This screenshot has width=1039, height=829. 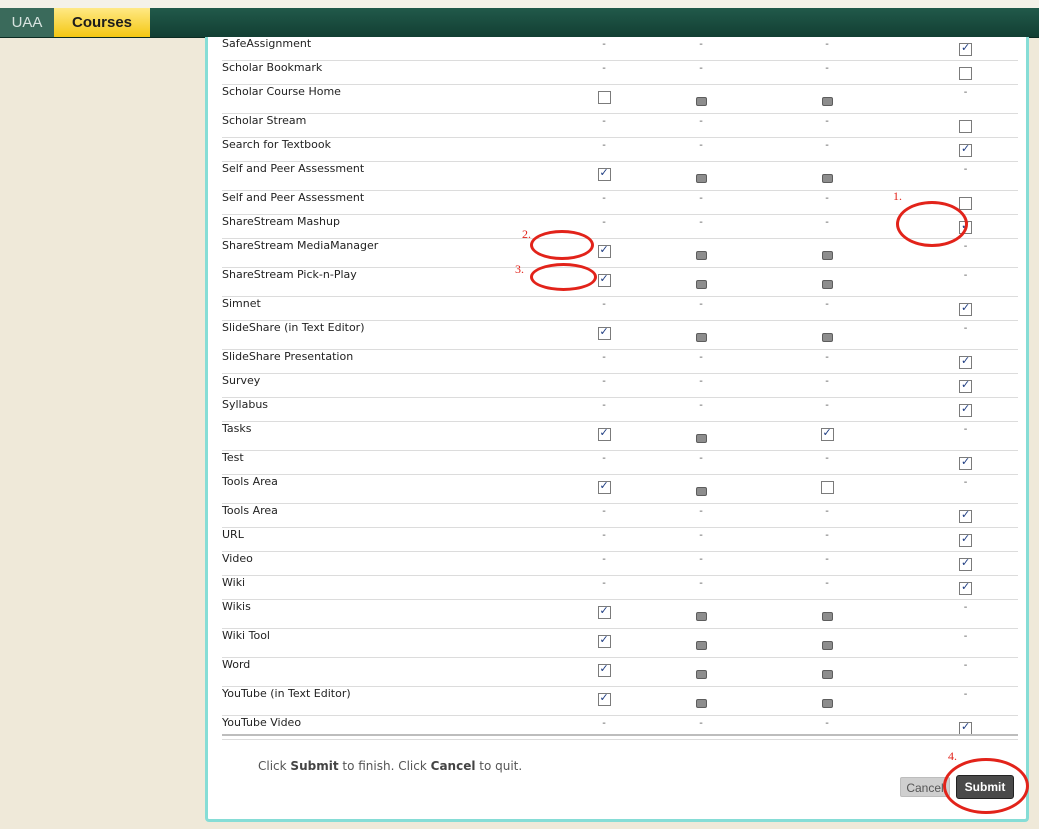 What do you see at coordinates (519, 23) in the screenshot?
I see `top-navigation-bar: UAA Courses` at bounding box center [519, 23].